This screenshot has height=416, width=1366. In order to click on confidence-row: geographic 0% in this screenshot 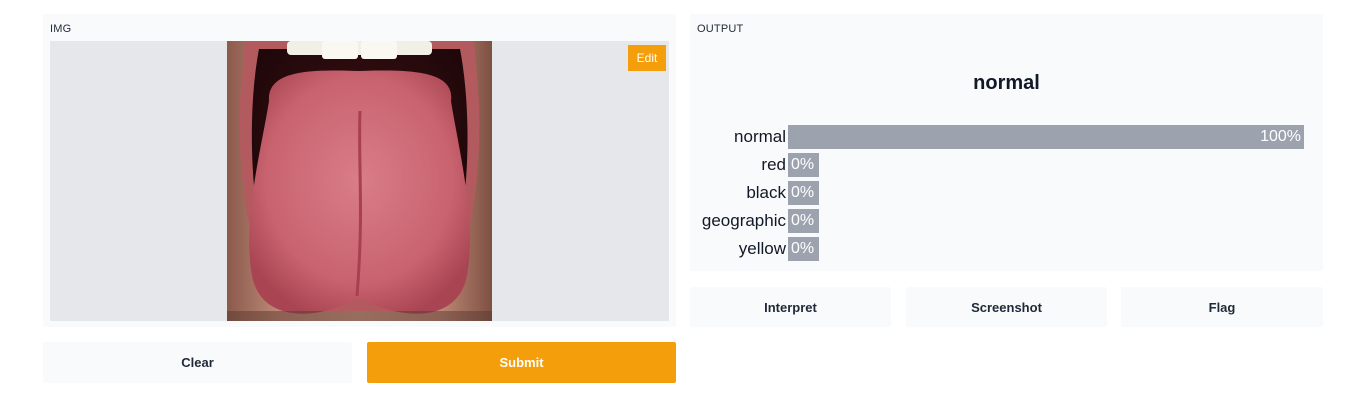, I will do `click(1006, 221)`.